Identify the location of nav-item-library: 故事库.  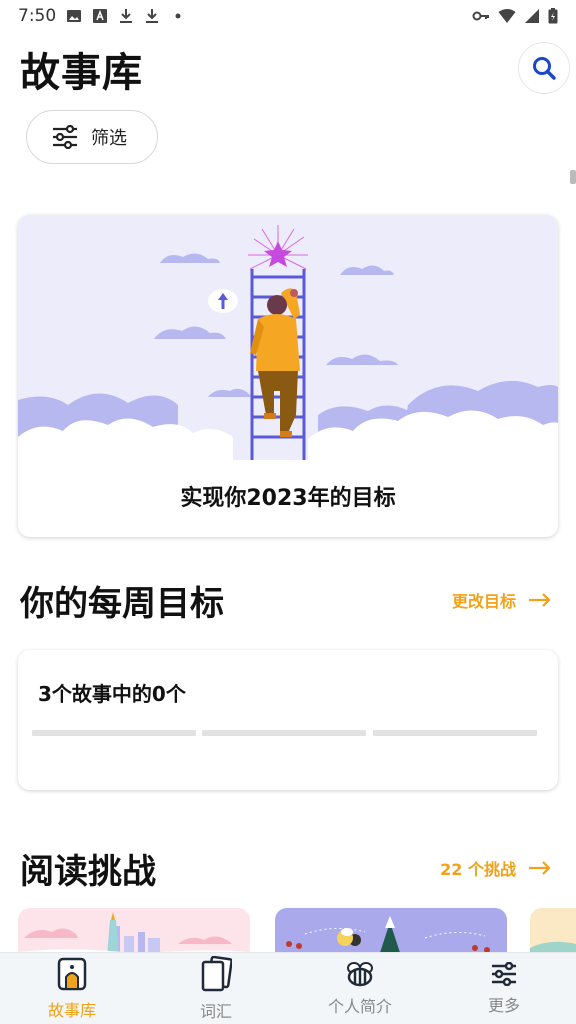
(72, 988).